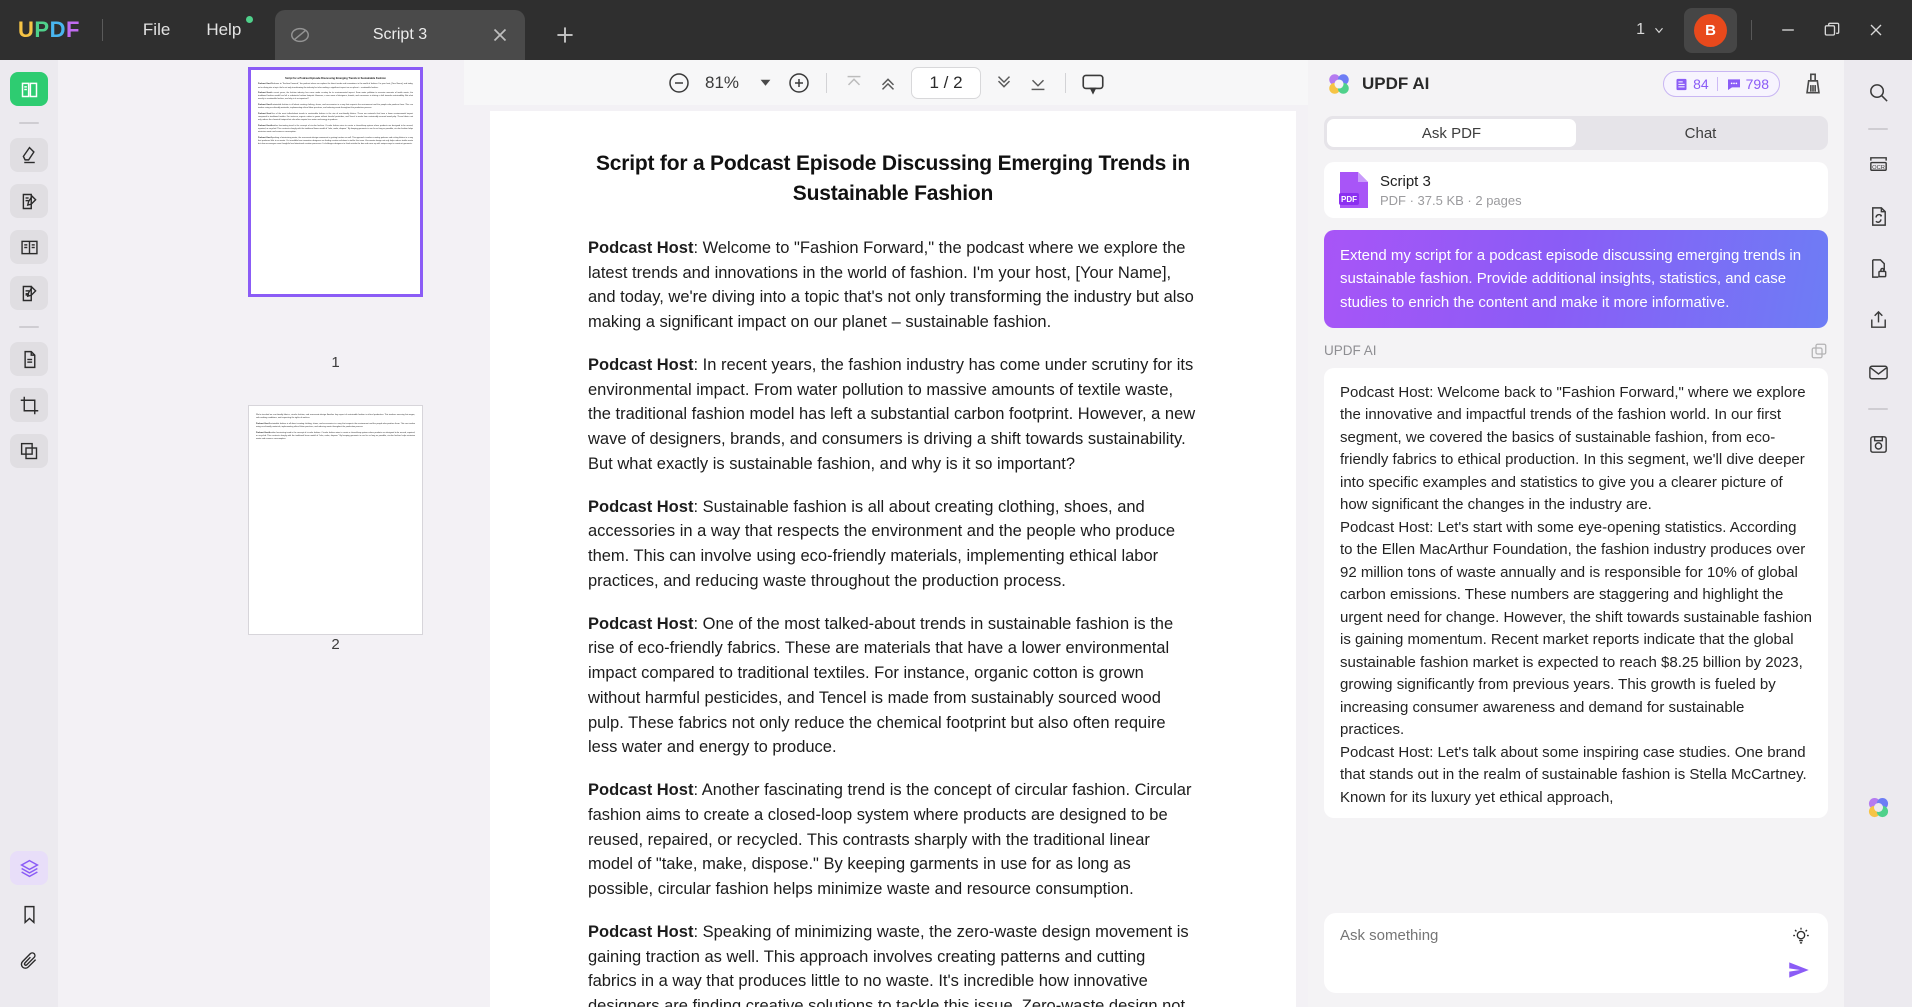 The width and height of the screenshot is (1912, 1007). I want to click on reader-icon, so click(29, 89).